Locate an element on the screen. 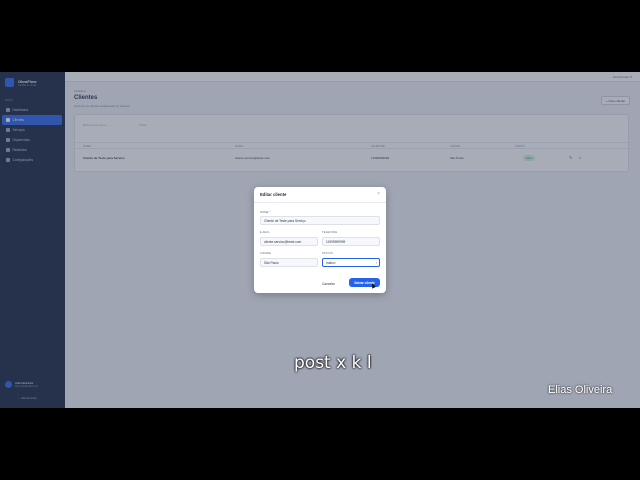  name-label: NOME * is located at coordinates (265, 212).